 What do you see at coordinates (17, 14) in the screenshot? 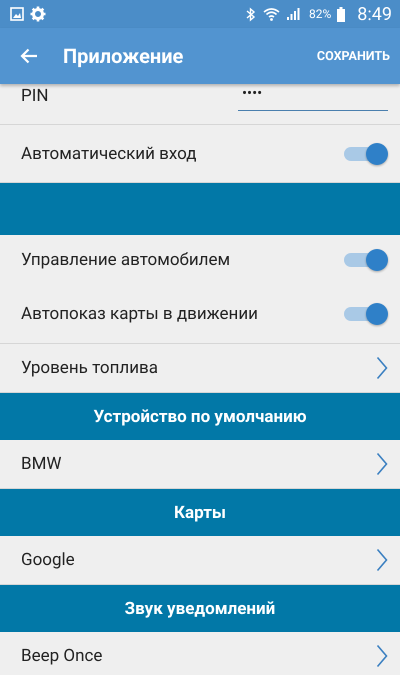
I see `image-icon` at bounding box center [17, 14].